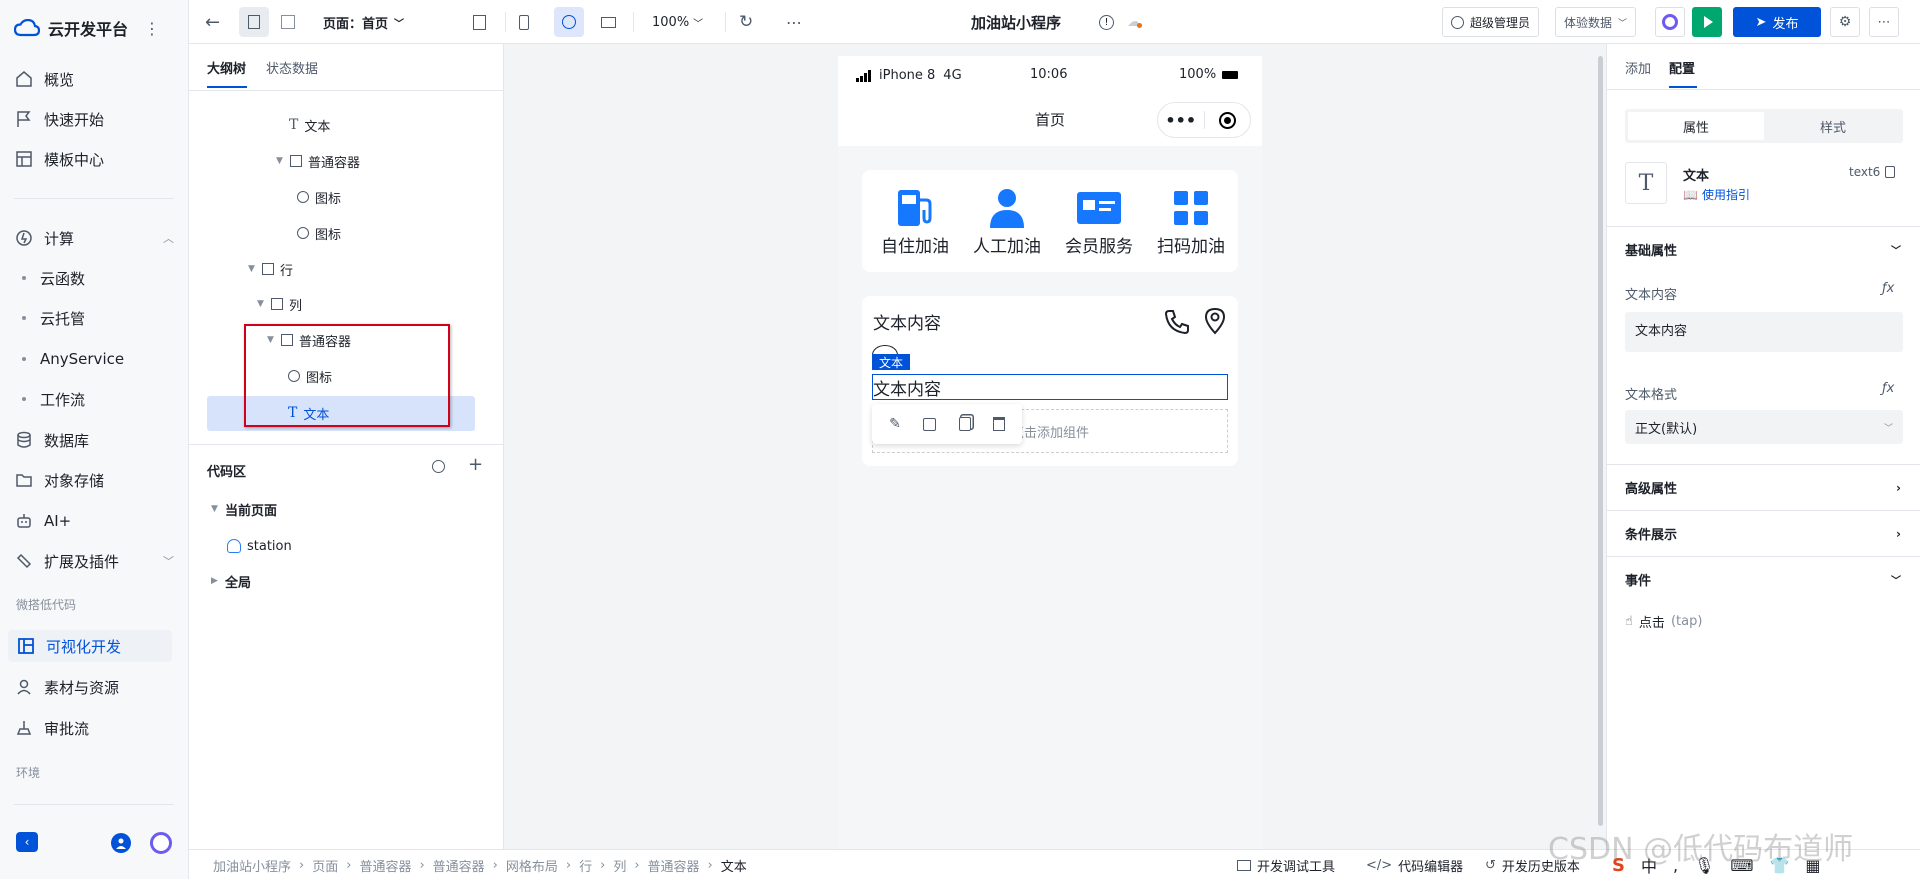 The image size is (1920, 879). I want to click on nav-assets: 素材与资源, so click(94, 687).